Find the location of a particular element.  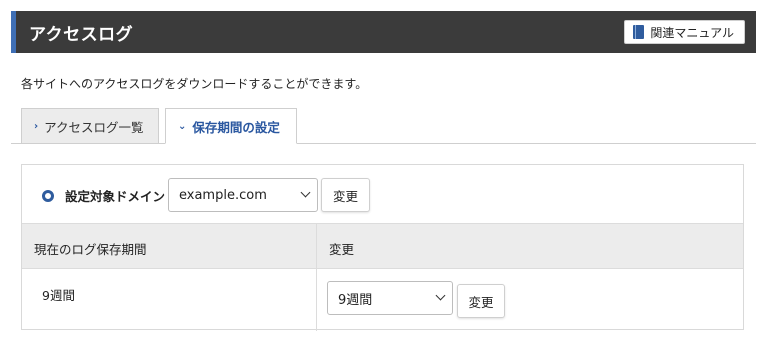

radio-icon is located at coordinates (48, 196).